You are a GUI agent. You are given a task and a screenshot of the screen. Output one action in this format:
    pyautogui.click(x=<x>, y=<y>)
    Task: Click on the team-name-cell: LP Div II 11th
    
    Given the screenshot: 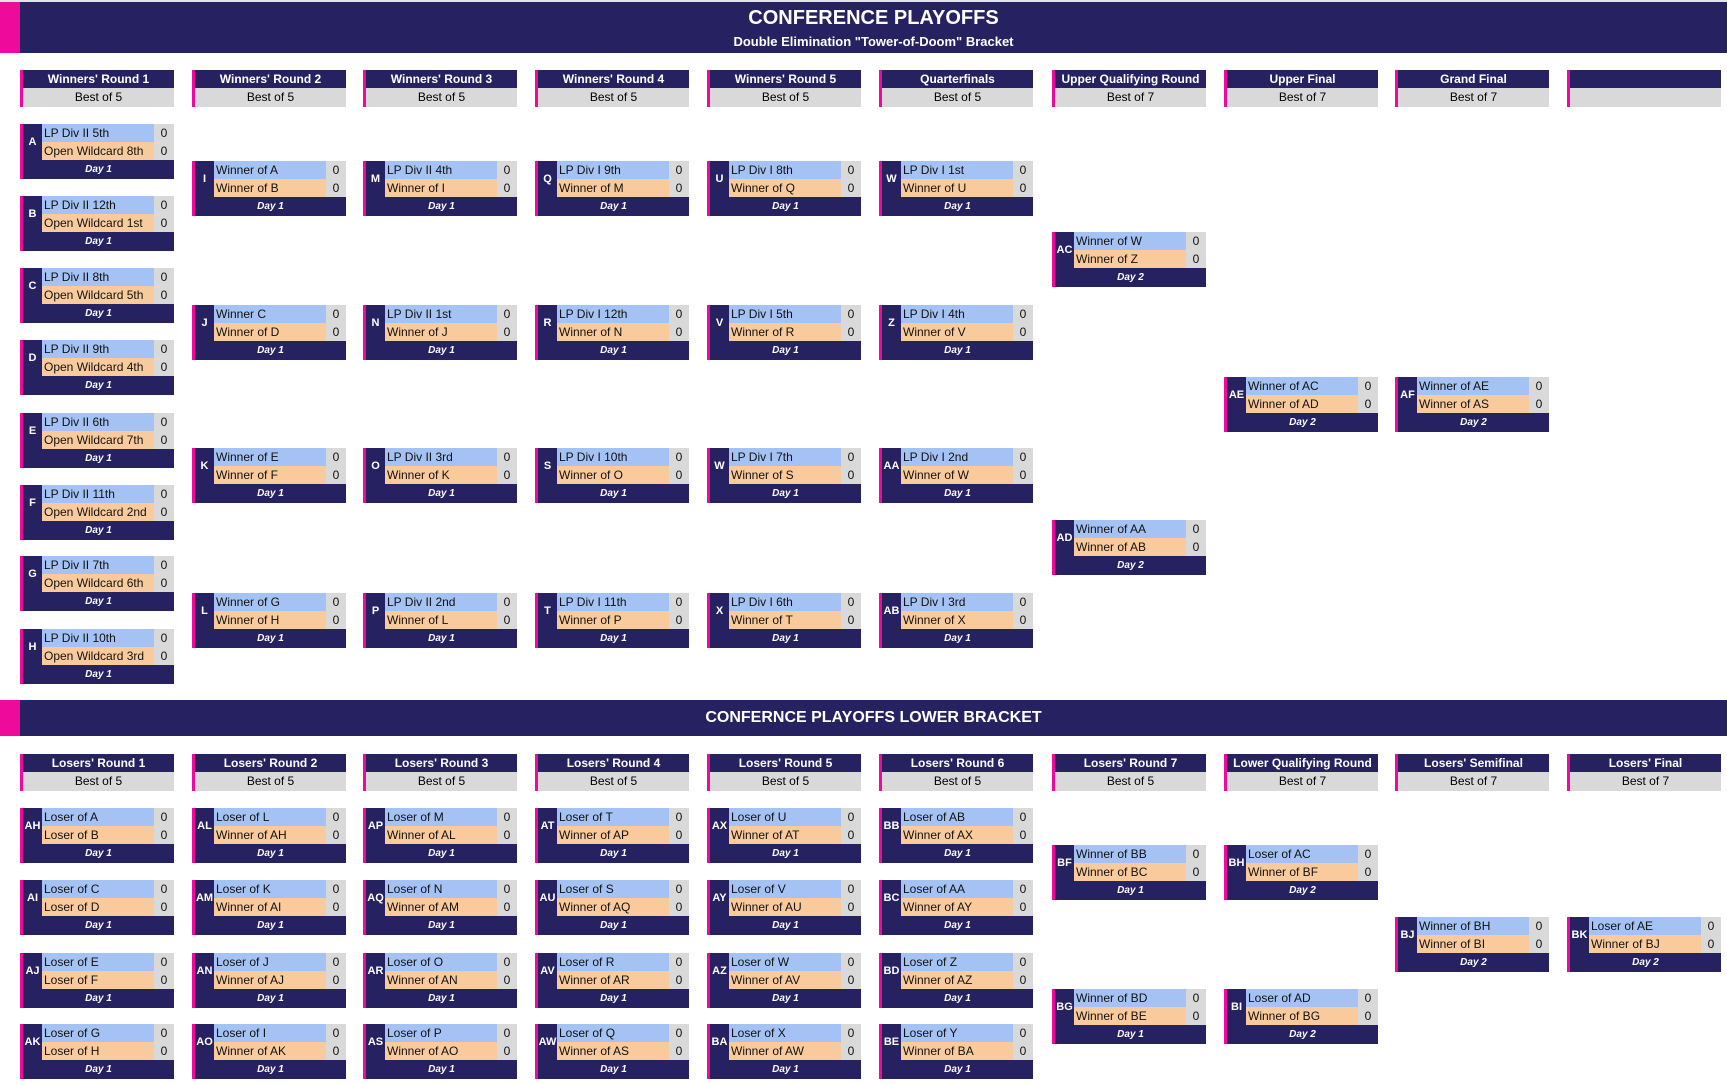 What is the action you would take?
    pyautogui.click(x=98, y=494)
    